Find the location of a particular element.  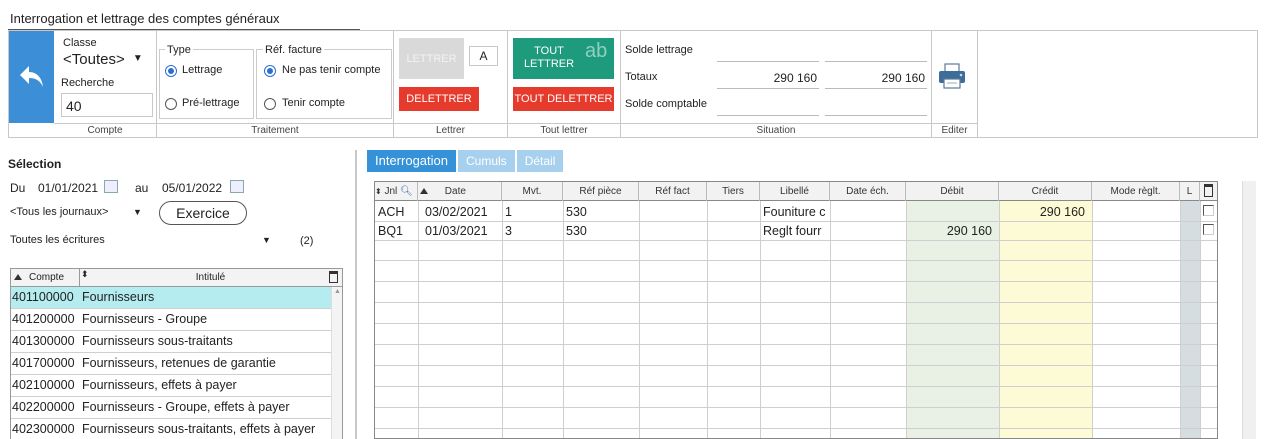

ref-facture-label: Réf. facture is located at coordinates (293, 50).